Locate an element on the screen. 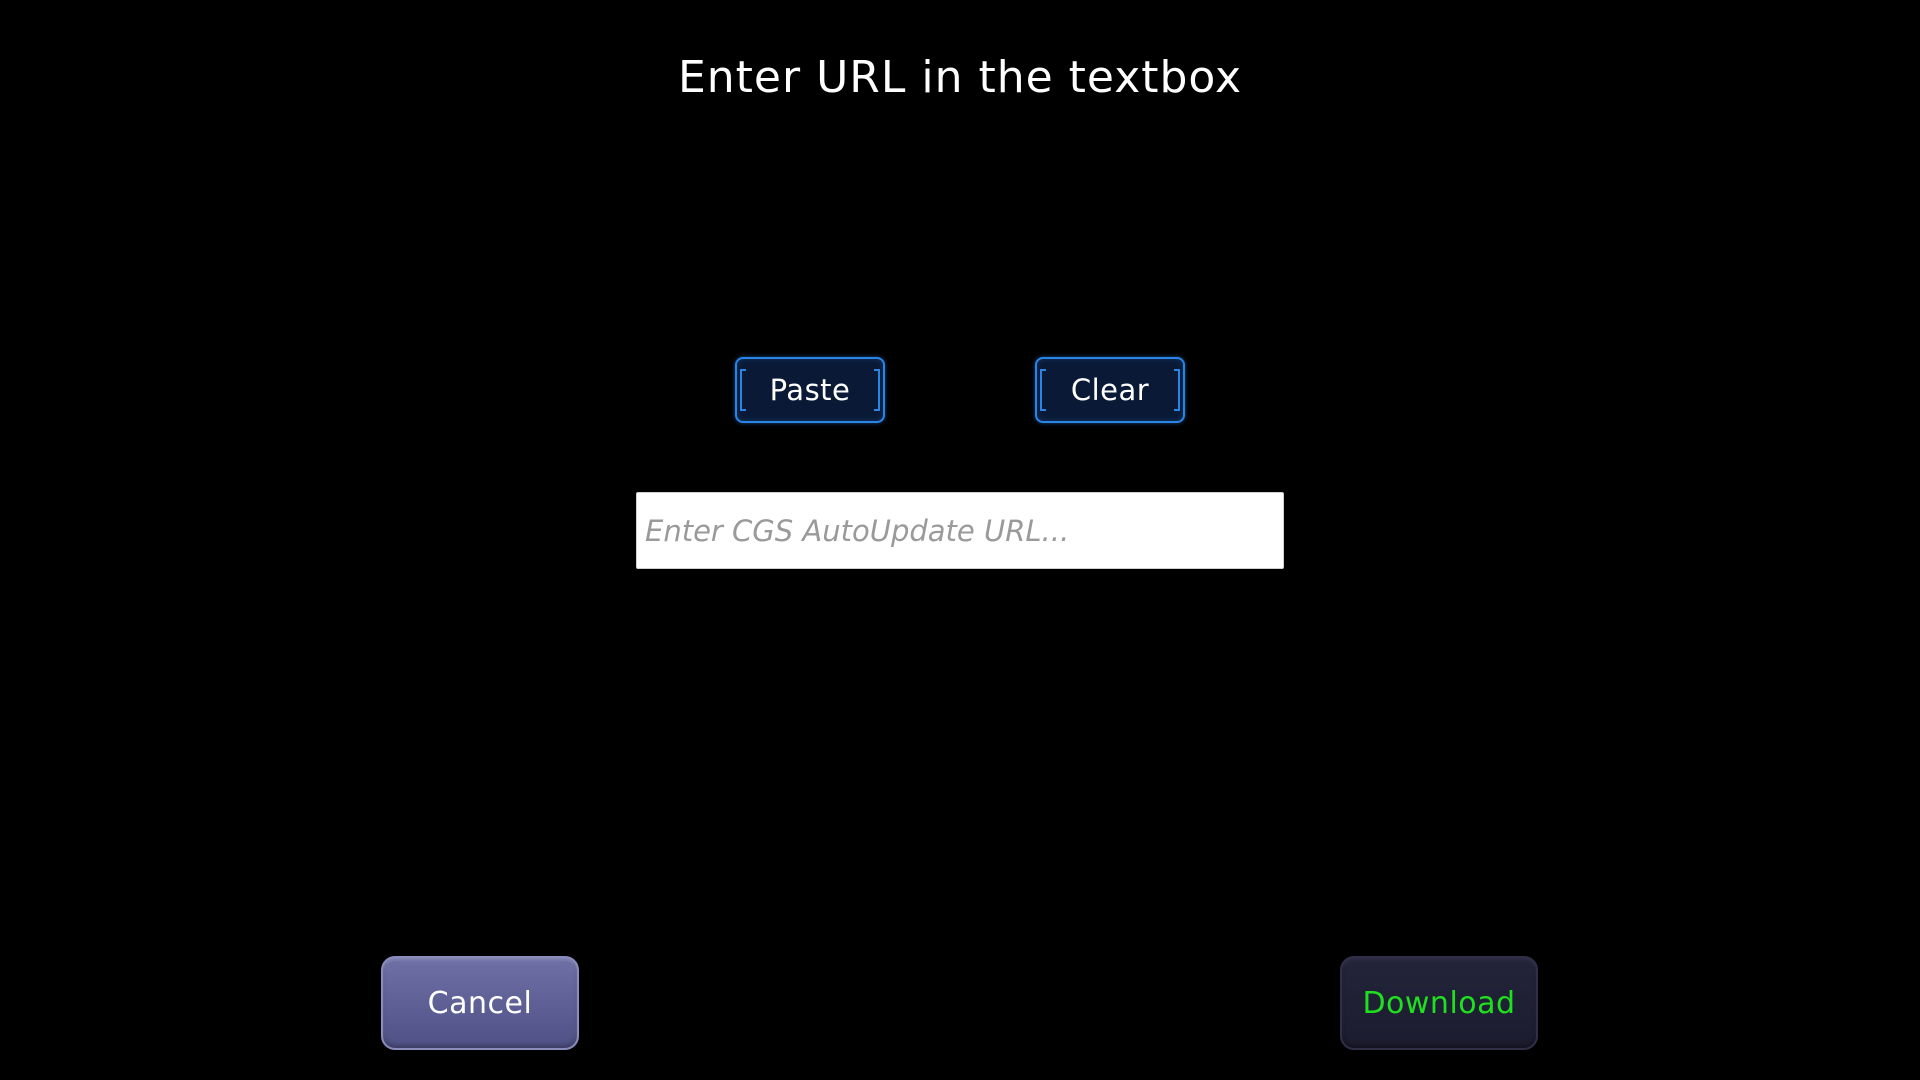 The width and height of the screenshot is (1920, 1080). paste-button: Paste is located at coordinates (810, 390).